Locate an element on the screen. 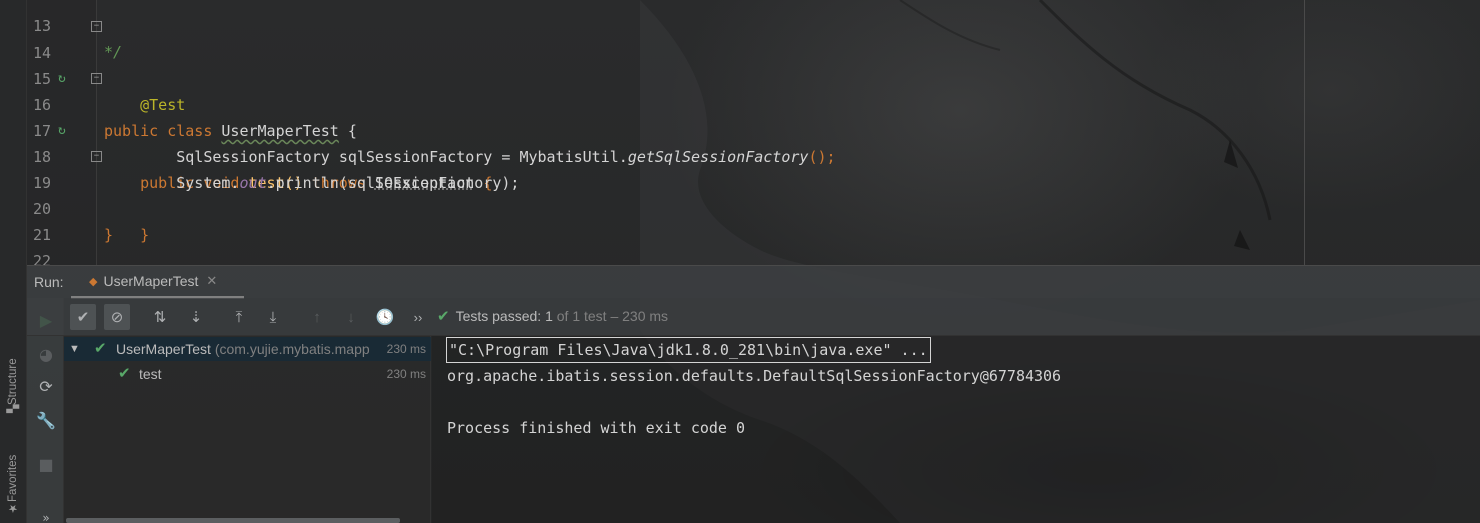 Image resolution: width=1480 pixels, height=523 pixels. collapse-all-button: ⤓ is located at coordinates (273, 317).